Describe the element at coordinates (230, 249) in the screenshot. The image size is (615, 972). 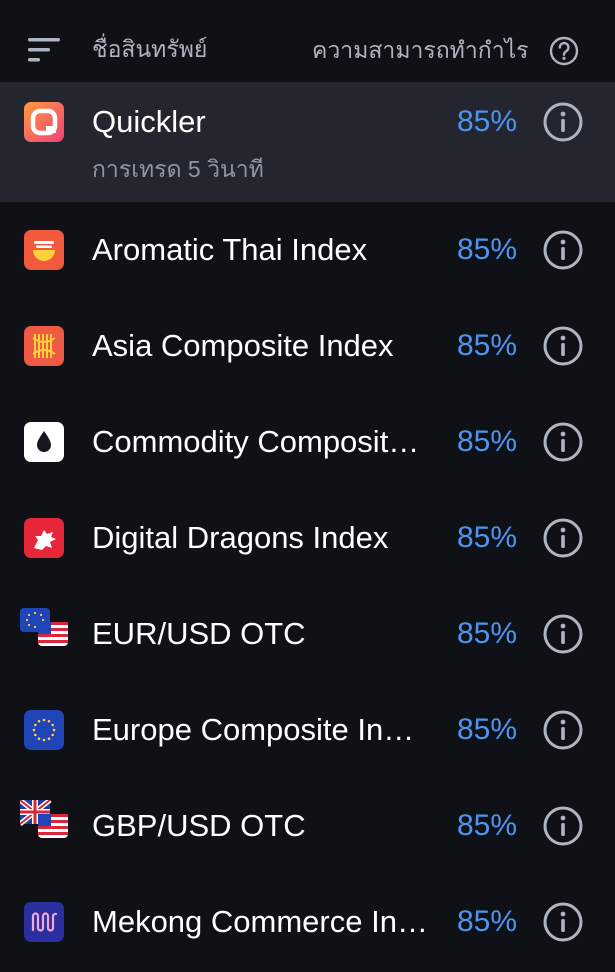
I see `asset-name: Aromatic Thai Index` at that location.